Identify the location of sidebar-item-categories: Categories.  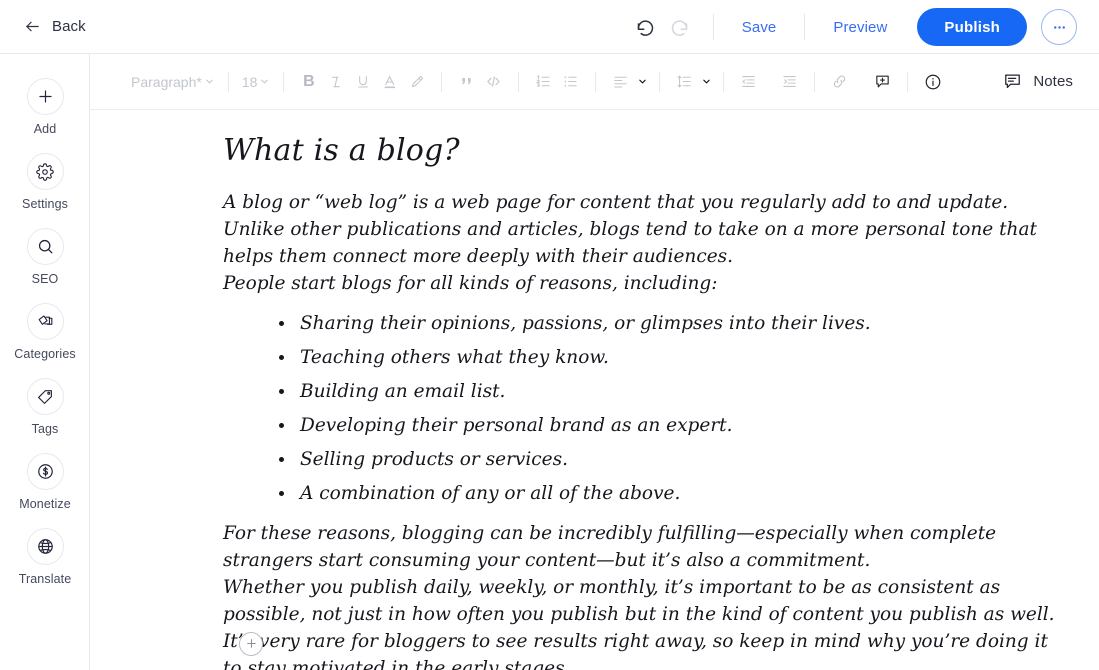
(45, 332).